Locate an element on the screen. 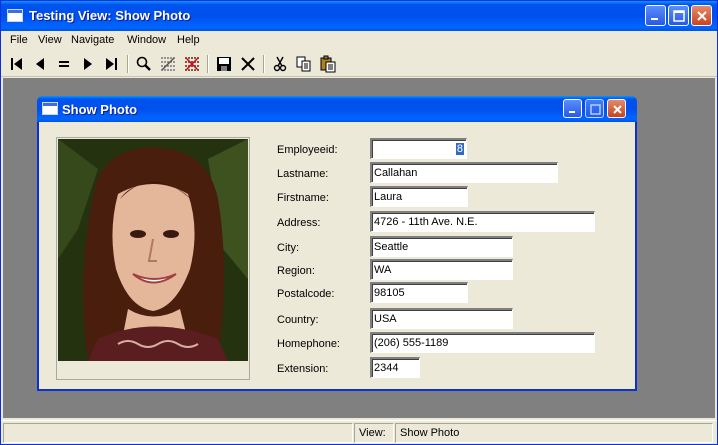 This screenshot has width=718, height=445. country-label: Country: is located at coordinates (298, 320).